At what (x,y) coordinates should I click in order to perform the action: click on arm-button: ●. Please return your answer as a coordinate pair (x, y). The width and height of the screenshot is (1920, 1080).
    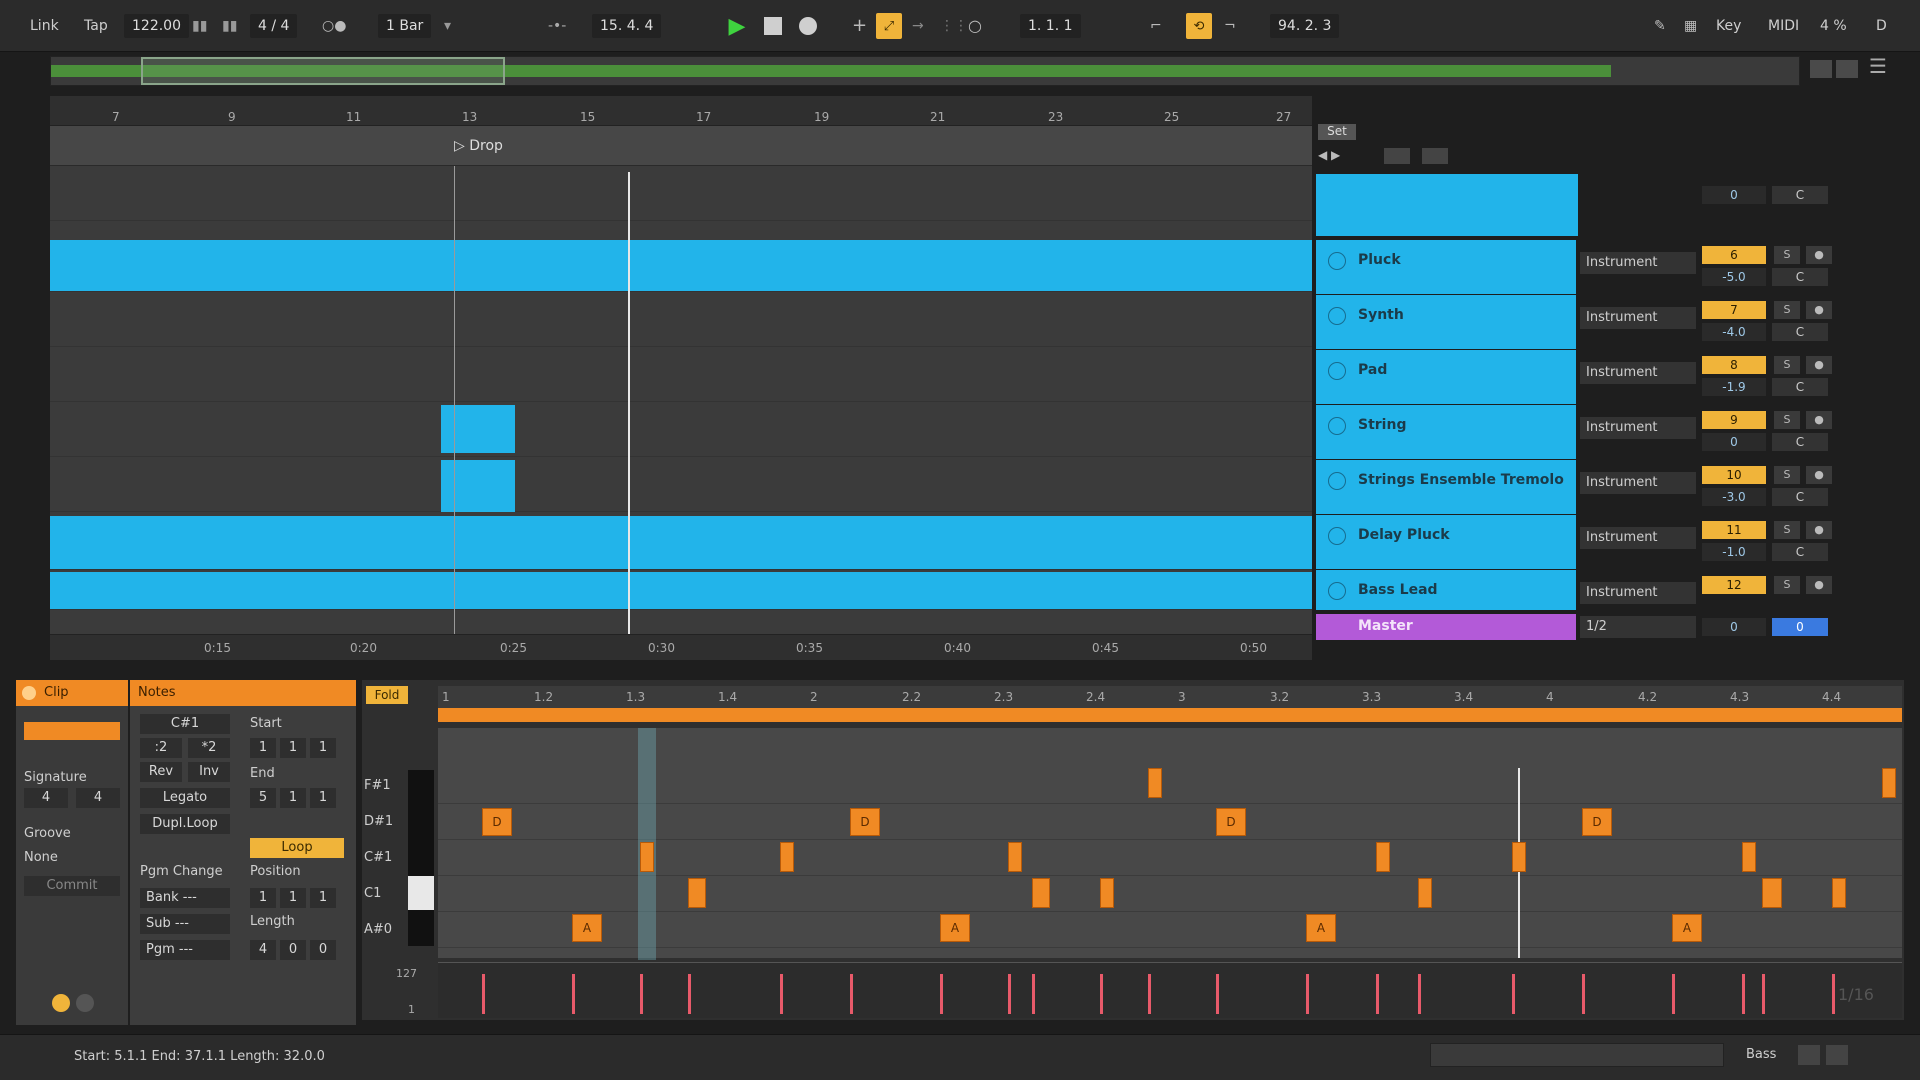
    Looking at the image, I should click on (1819, 255).